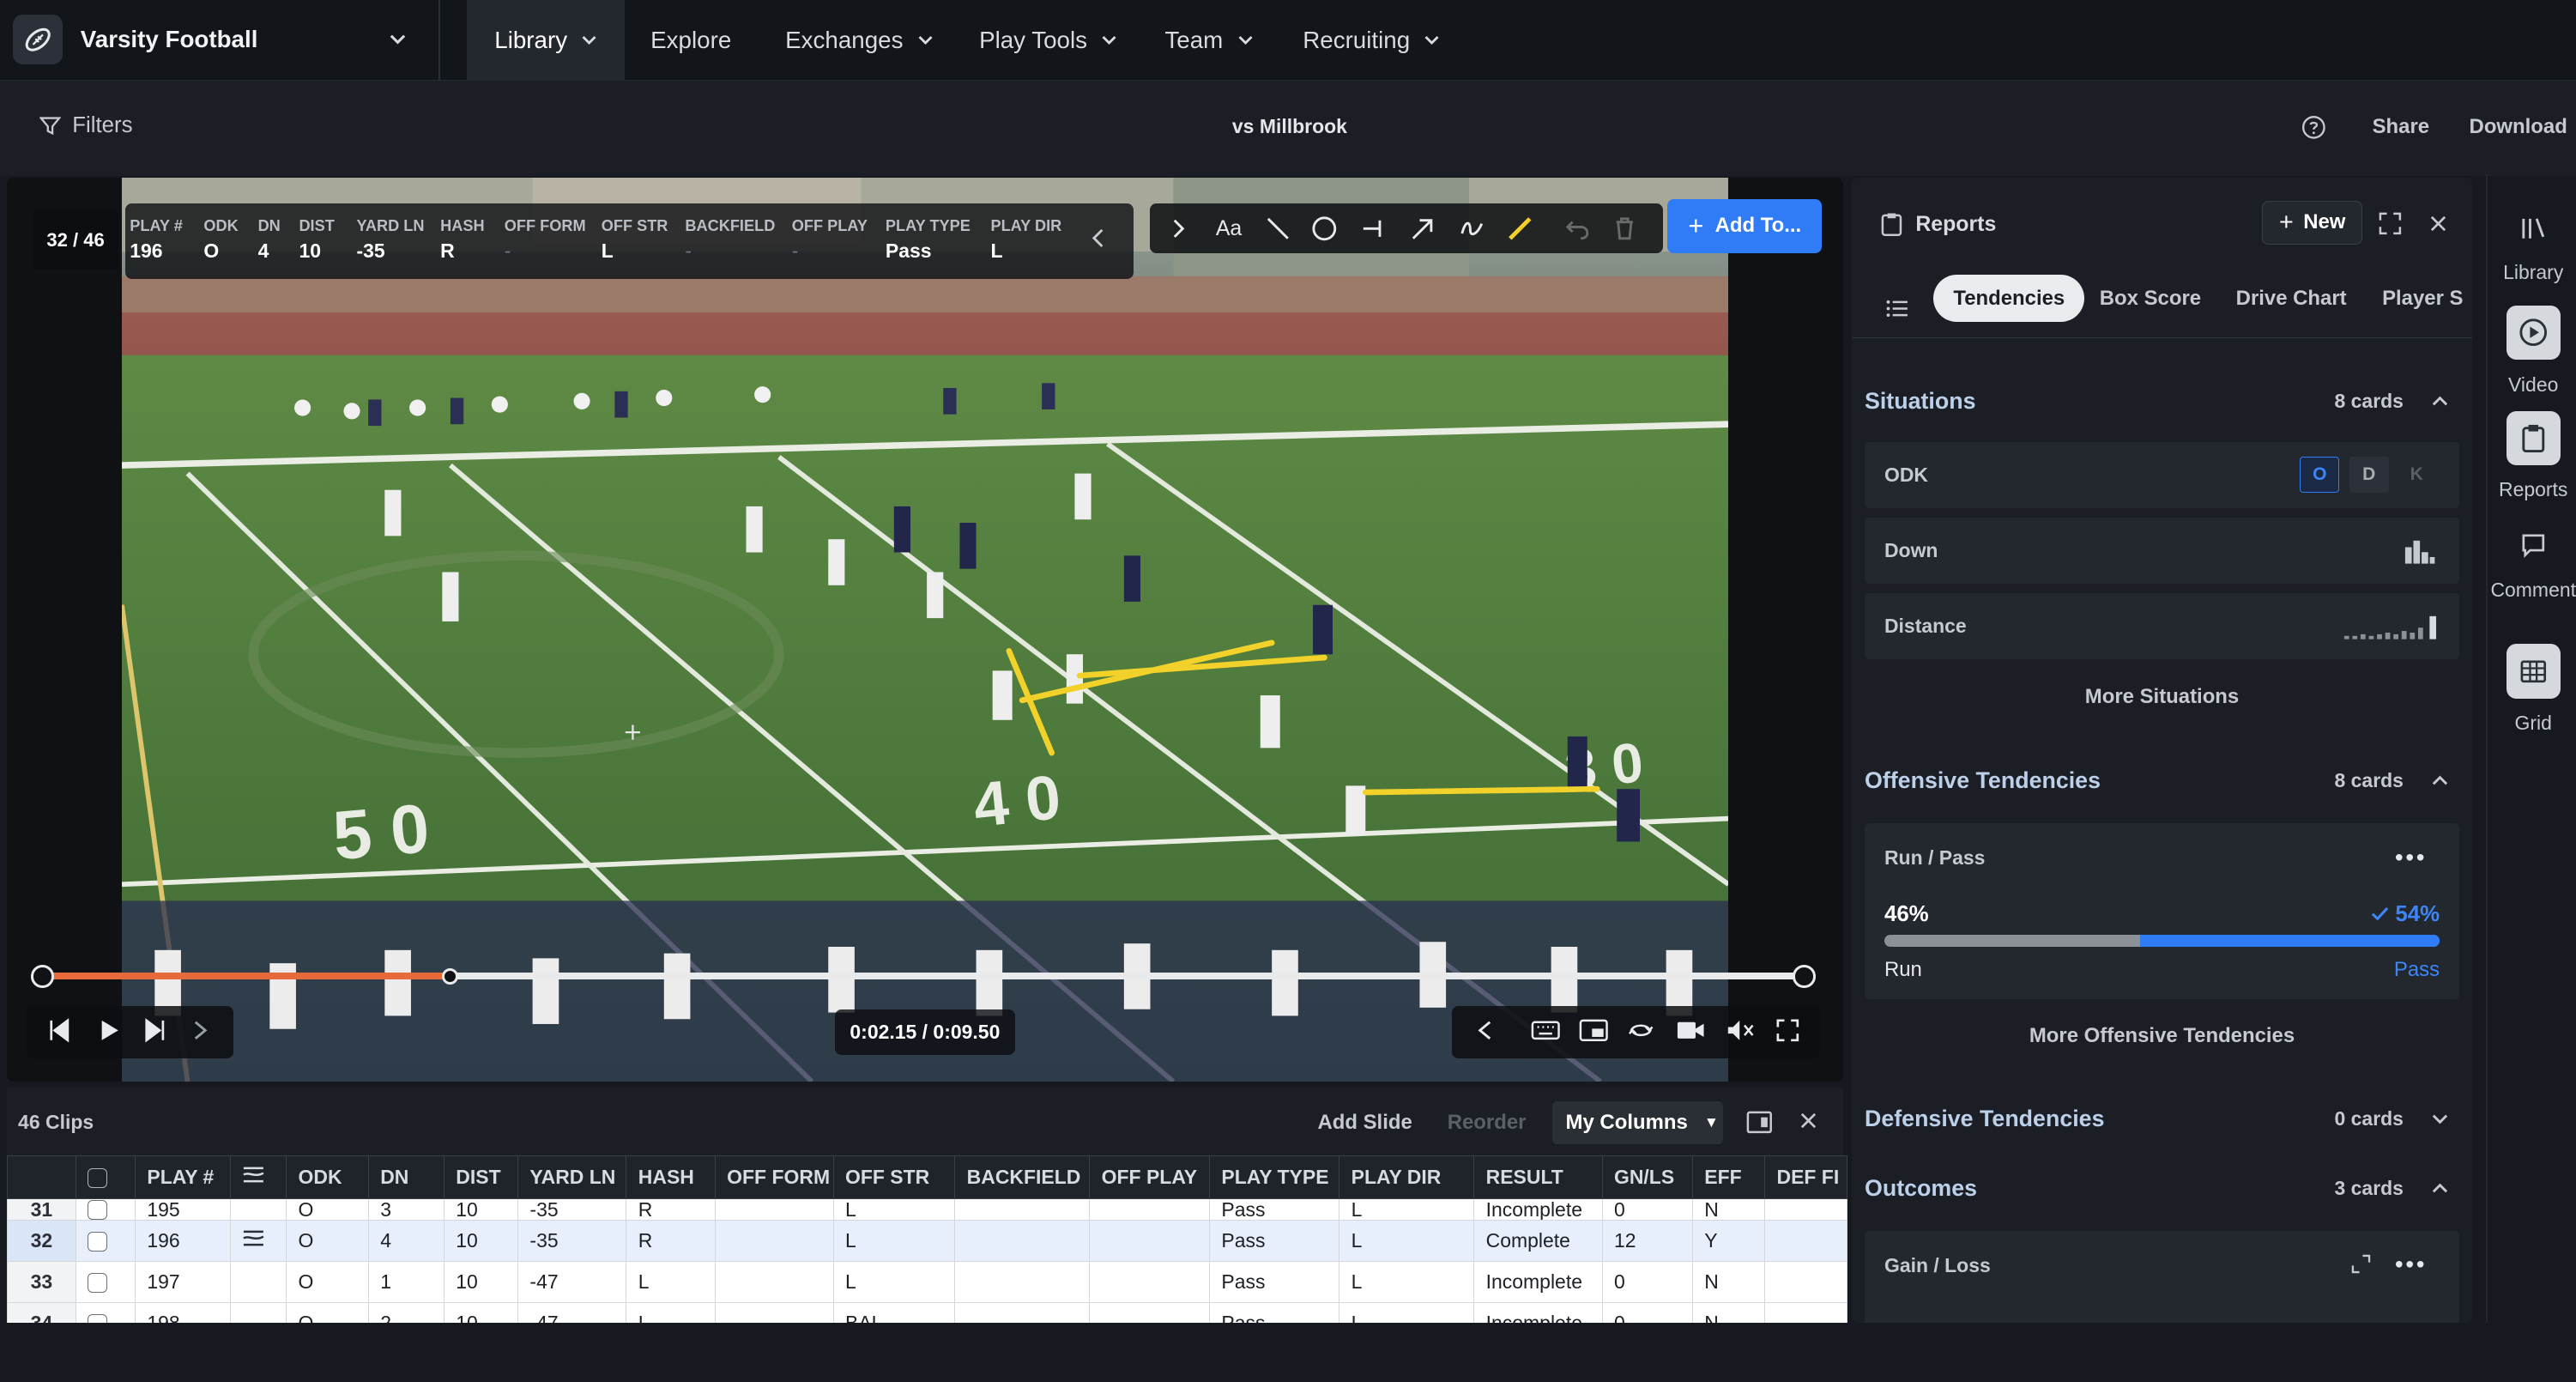  I want to click on reorder-button: Reorder, so click(1487, 1123).